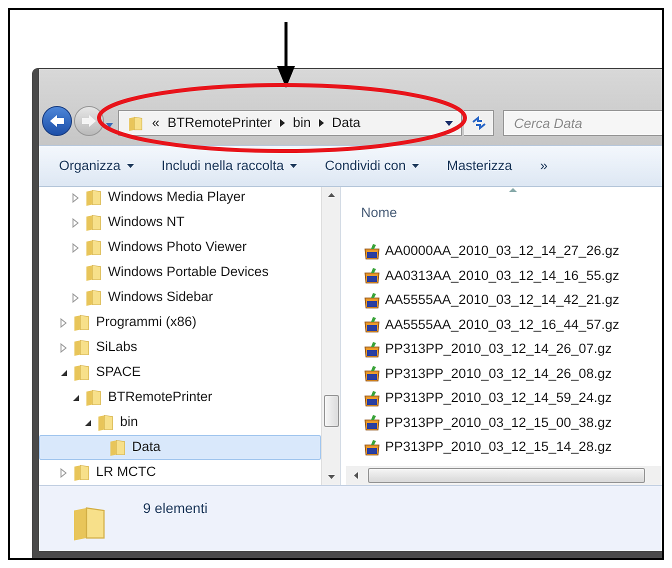  Describe the element at coordinates (301, 123) in the screenshot. I see `breadcrumb-segment: bin` at that location.